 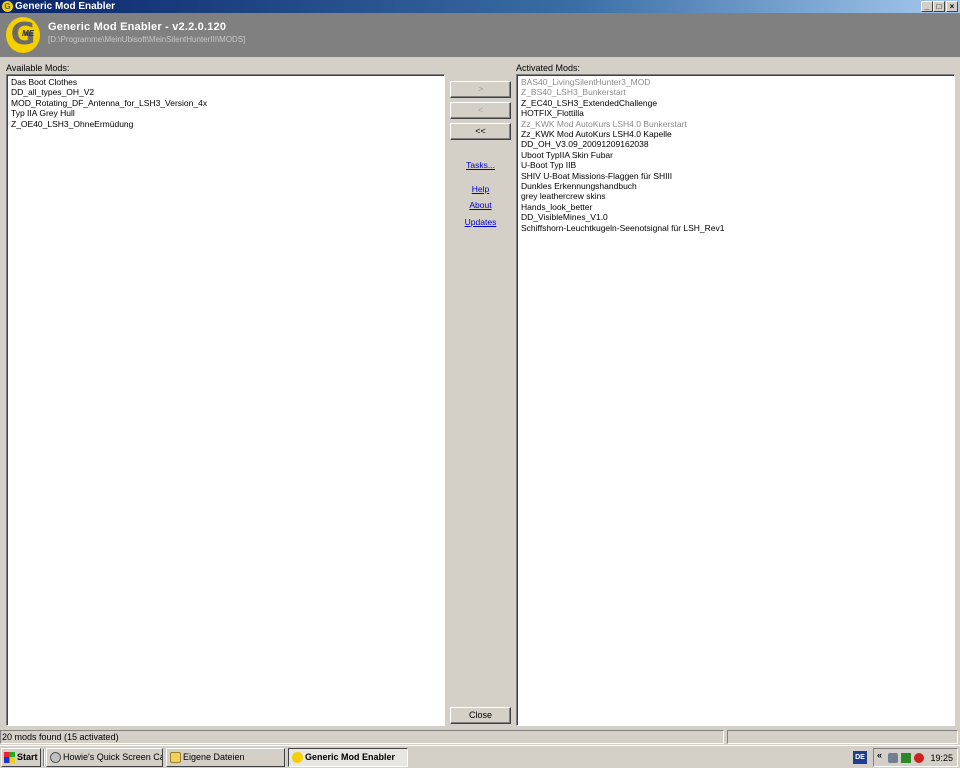 I want to click on taskbar-item-eigene-dateien: Eigene Dateien, so click(x=225, y=757).